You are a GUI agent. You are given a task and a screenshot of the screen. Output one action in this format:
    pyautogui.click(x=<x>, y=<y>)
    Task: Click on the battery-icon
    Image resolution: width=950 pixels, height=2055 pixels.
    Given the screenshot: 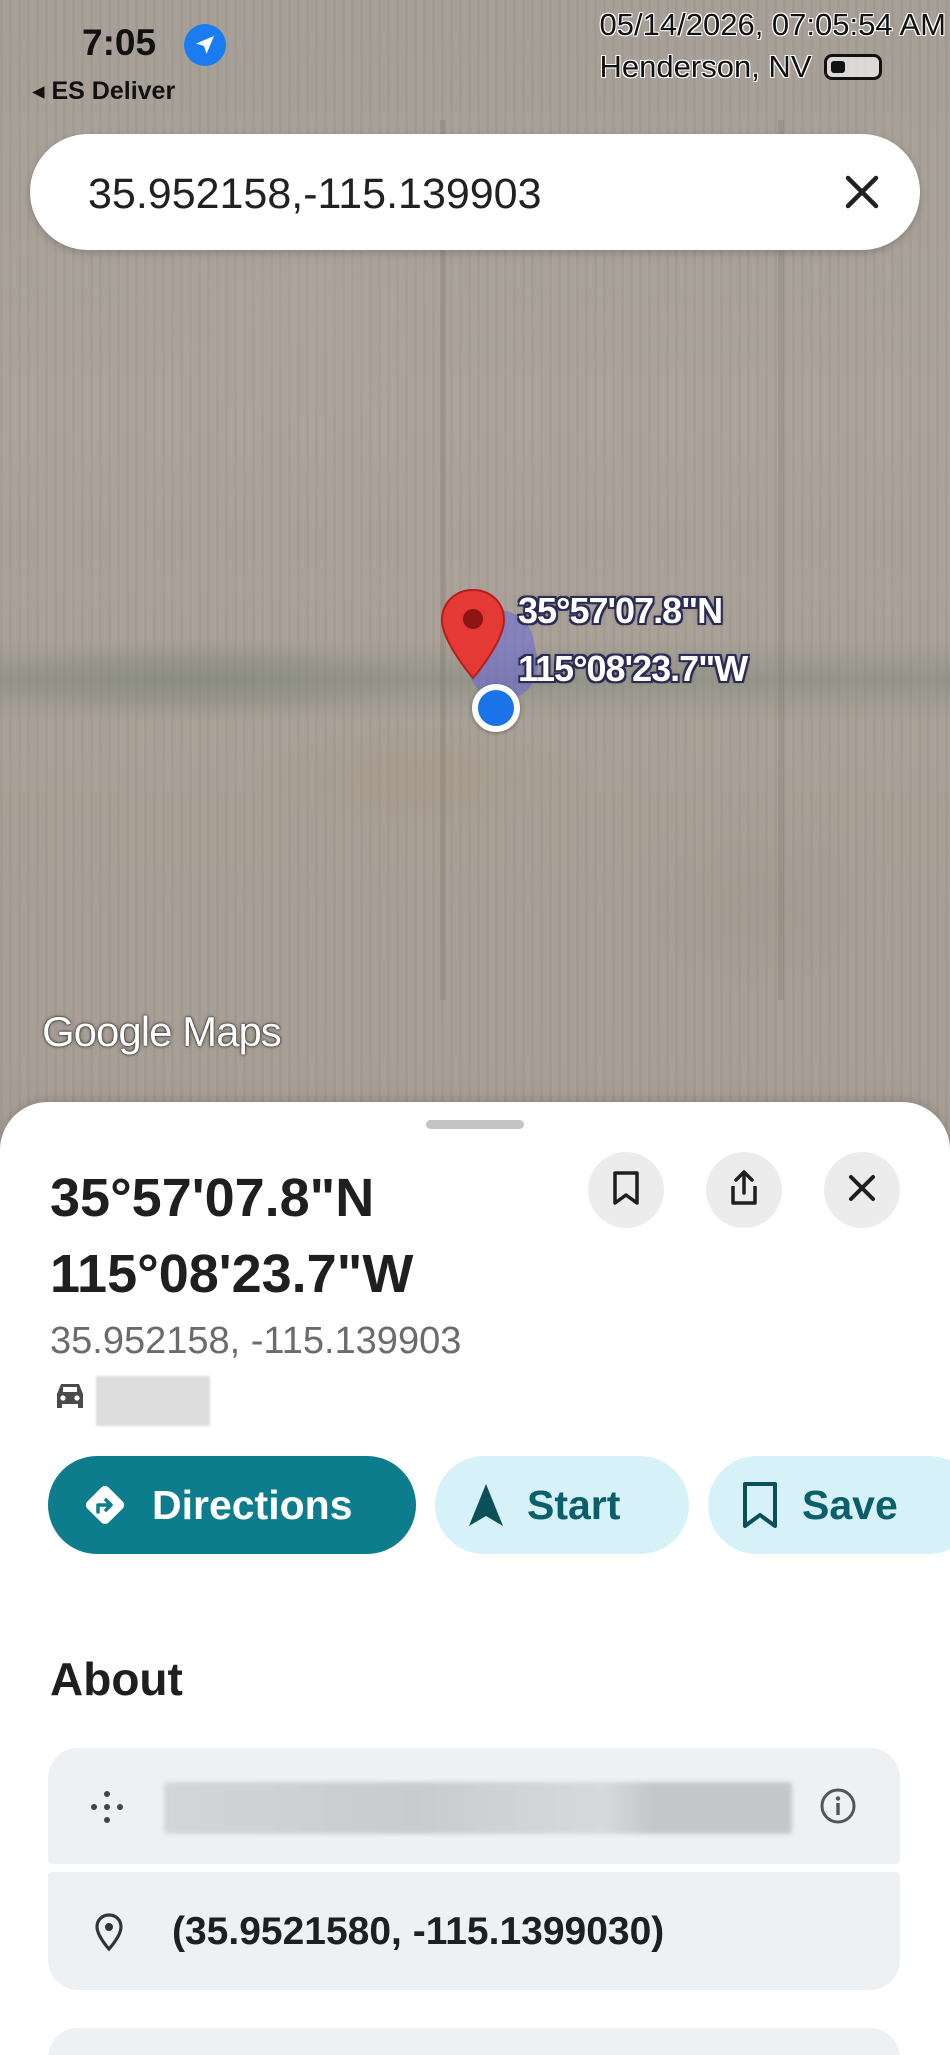 What is the action you would take?
    pyautogui.click(x=852, y=67)
    